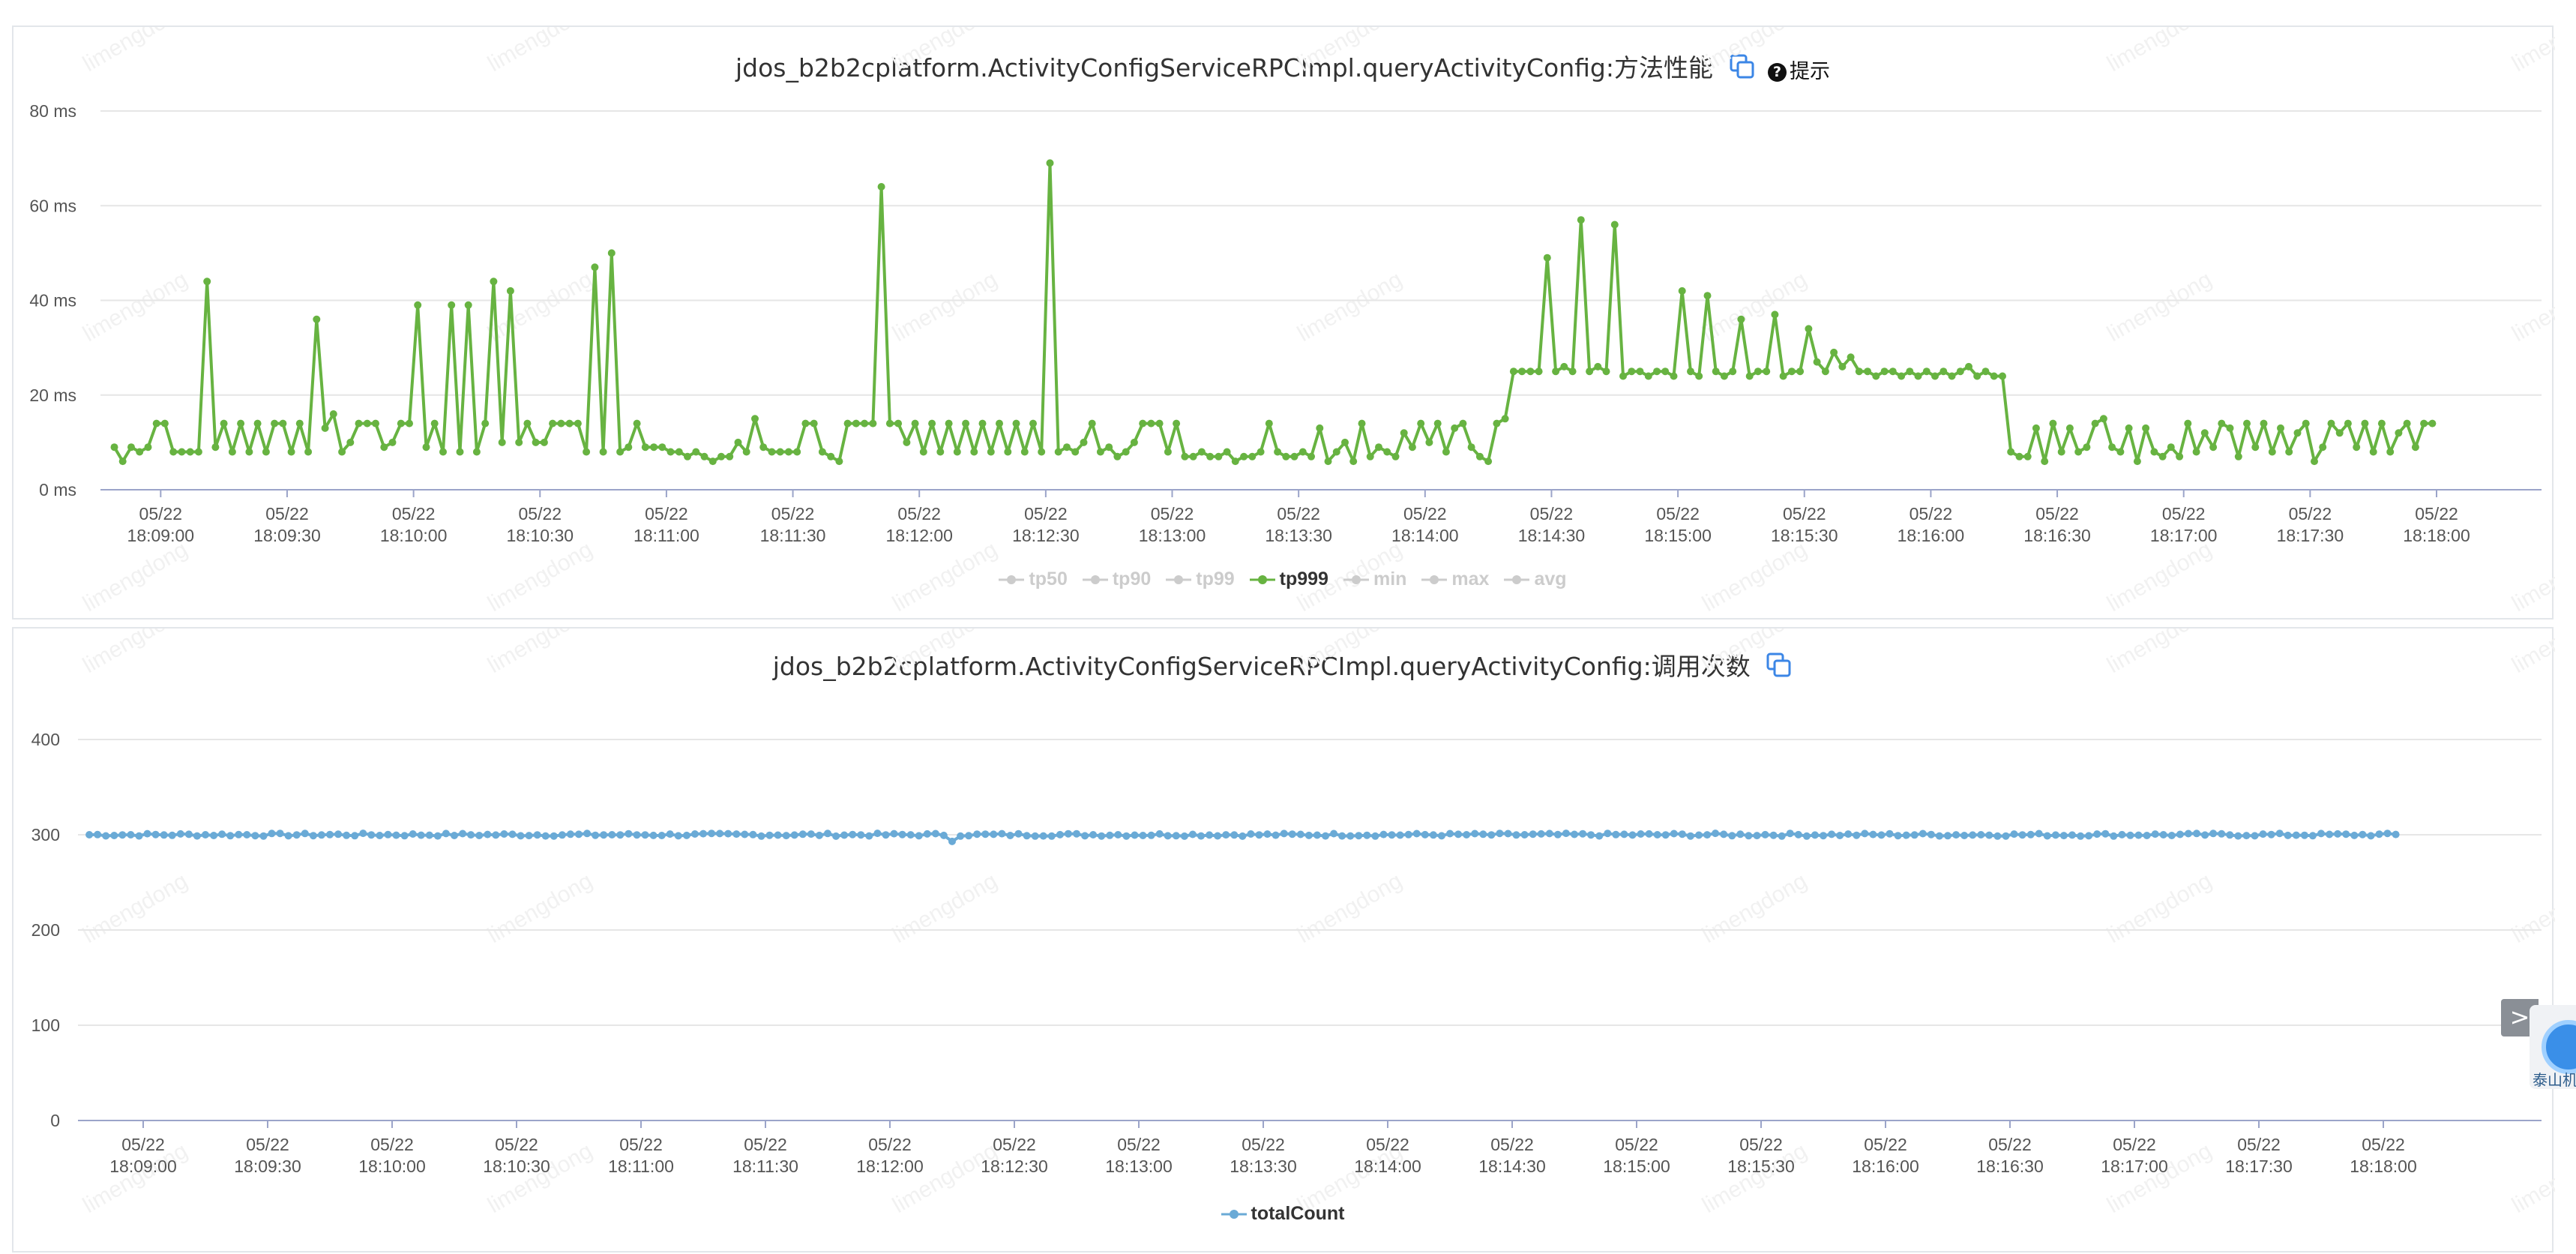  I want to click on legend-item-tp999: tp999, so click(1288, 579).